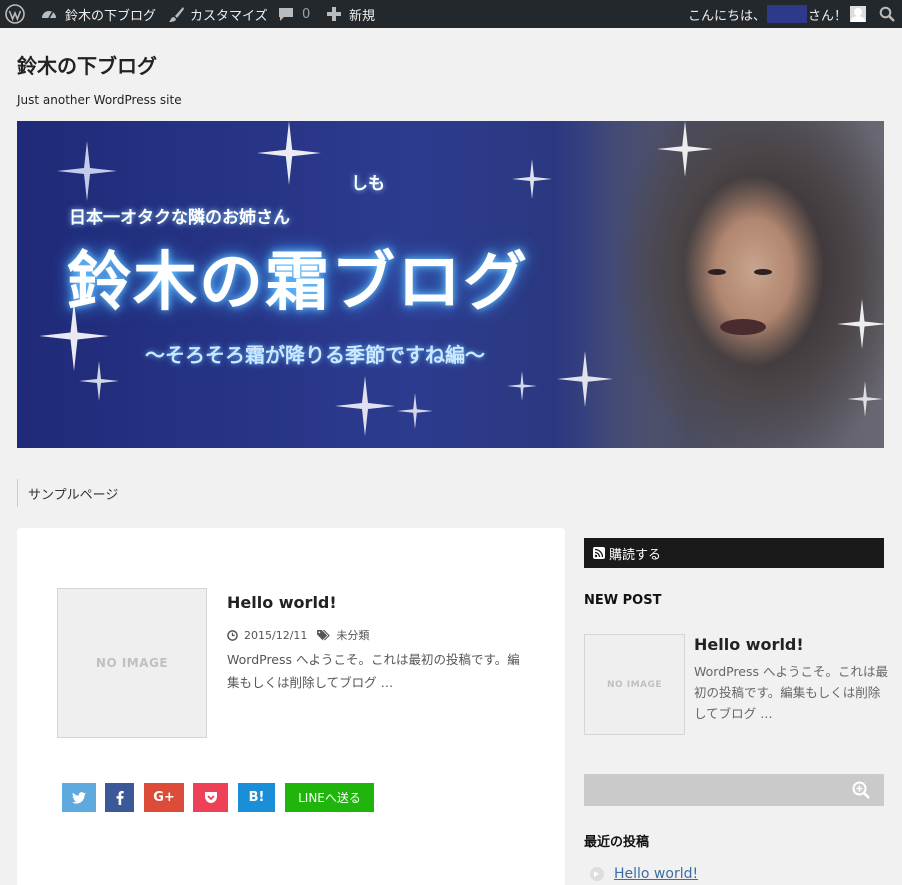 This screenshot has width=902, height=885. Describe the element at coordinates (99, 100) in the screenshot. I see `site-tagline: Just another WordPress site` at that location.